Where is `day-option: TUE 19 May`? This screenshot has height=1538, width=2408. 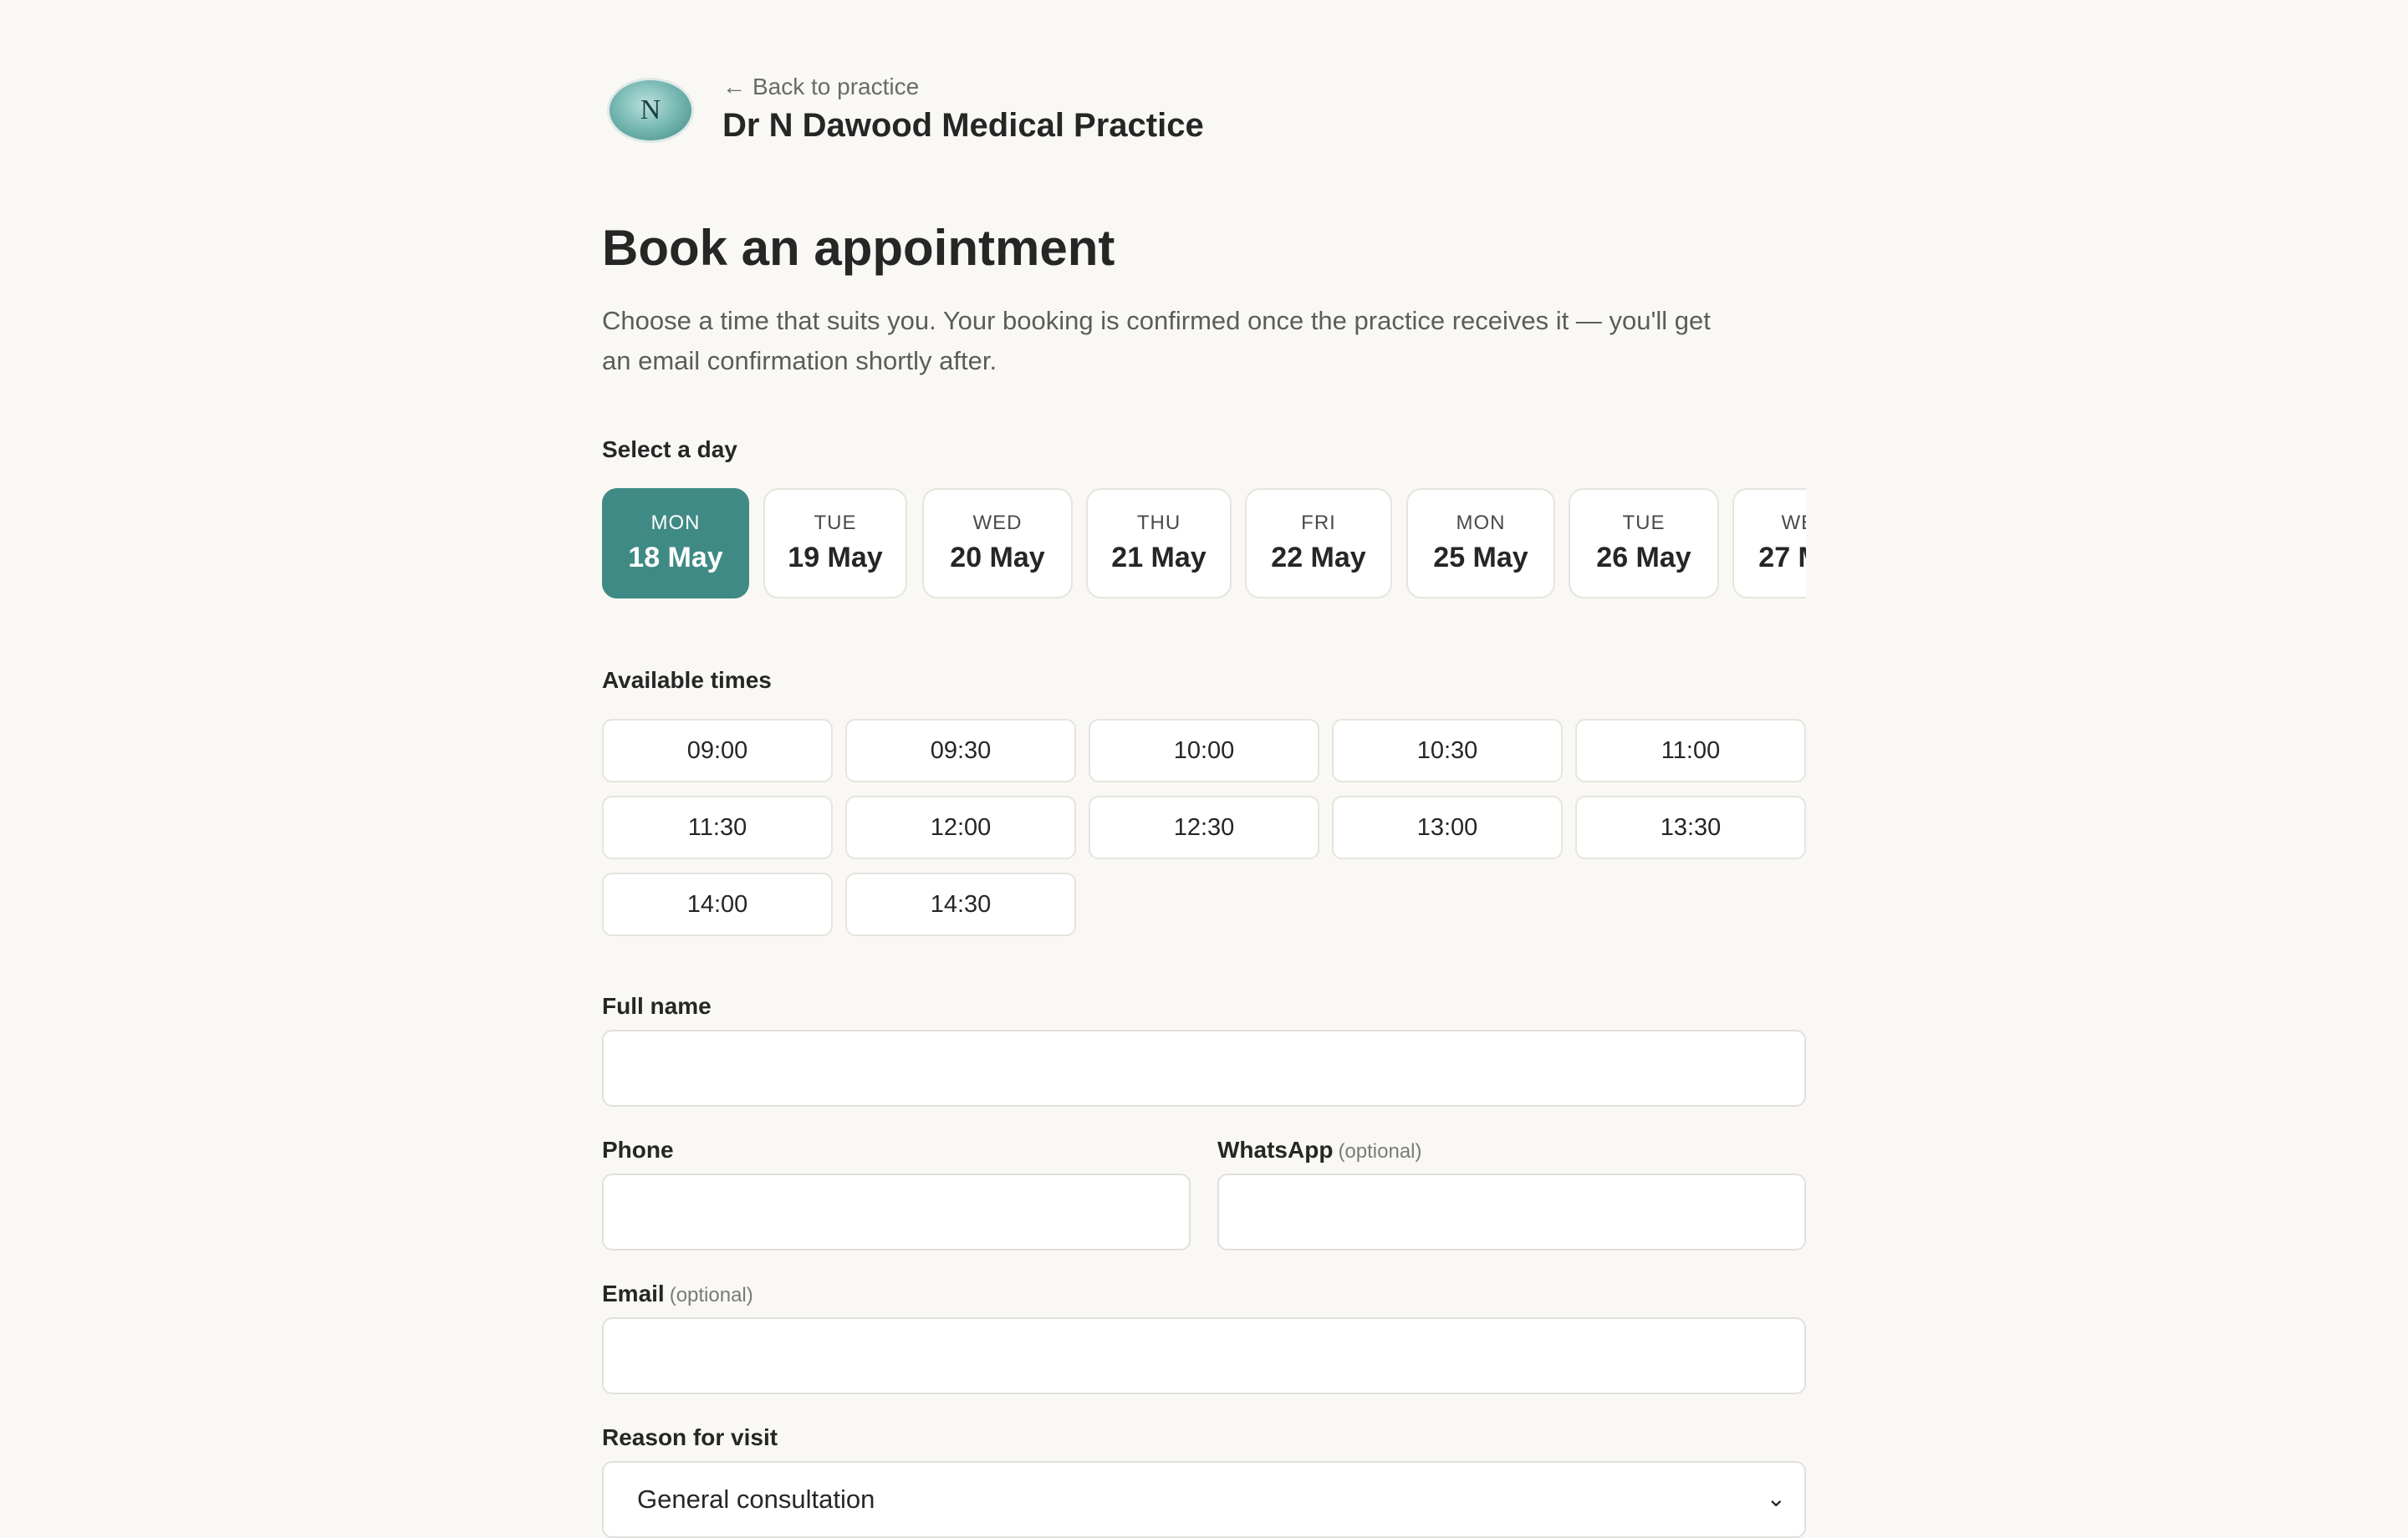 day-option: TUE 19 May is located at coordinates (835, 543).